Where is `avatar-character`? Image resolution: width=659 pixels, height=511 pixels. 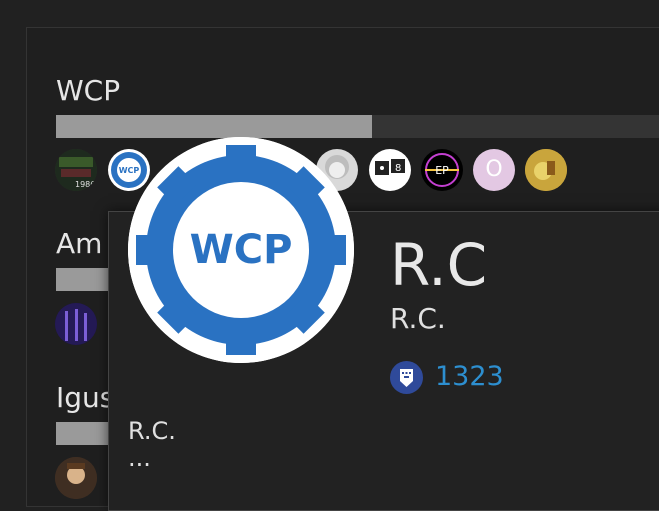 avatar-character is located at coordinates (76, 478).